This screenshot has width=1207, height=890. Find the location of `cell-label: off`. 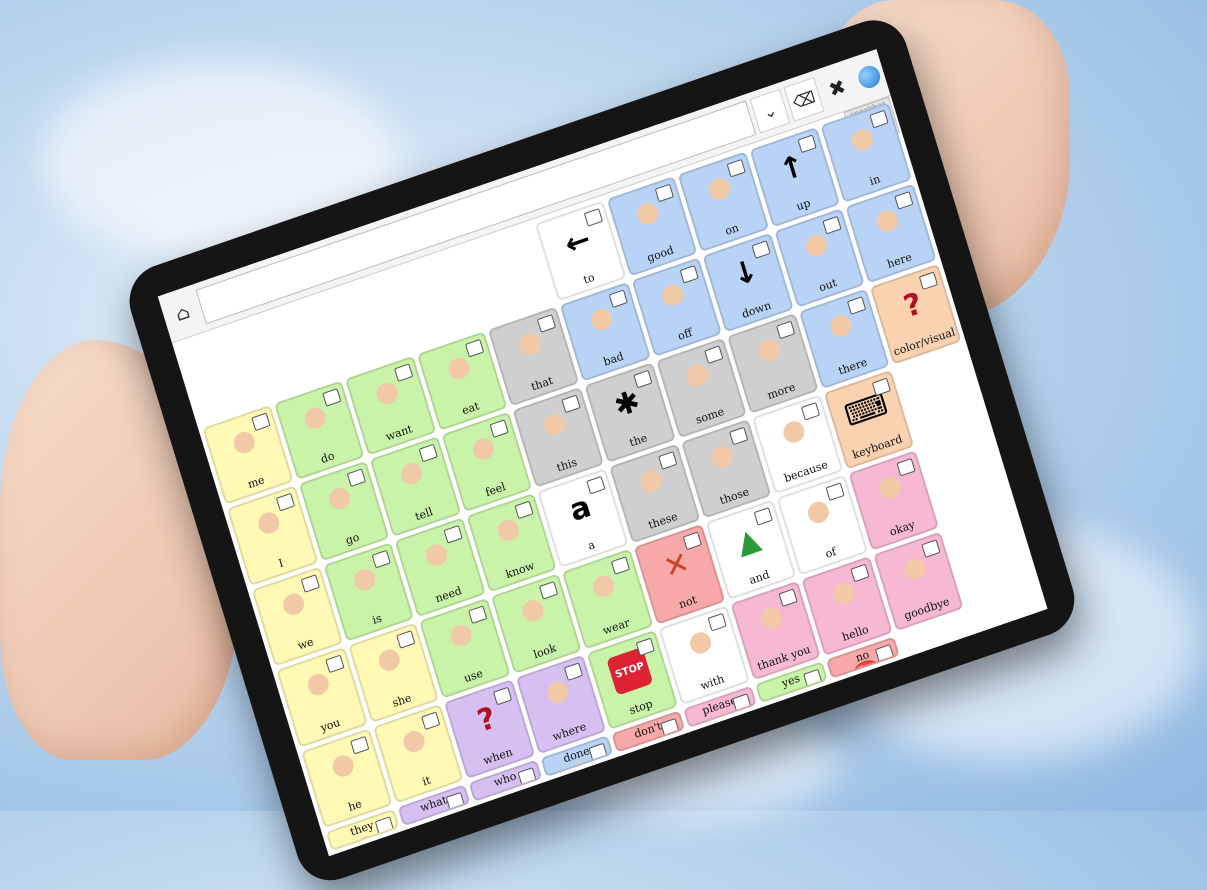

cell-label: off is located at coordinates (685, 334).